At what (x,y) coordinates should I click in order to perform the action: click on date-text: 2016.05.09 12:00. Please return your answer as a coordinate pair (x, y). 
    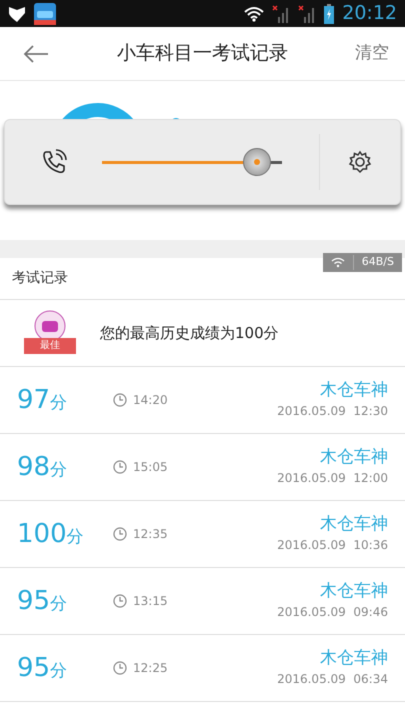
    Looking at the image, I should click on (332, 478).